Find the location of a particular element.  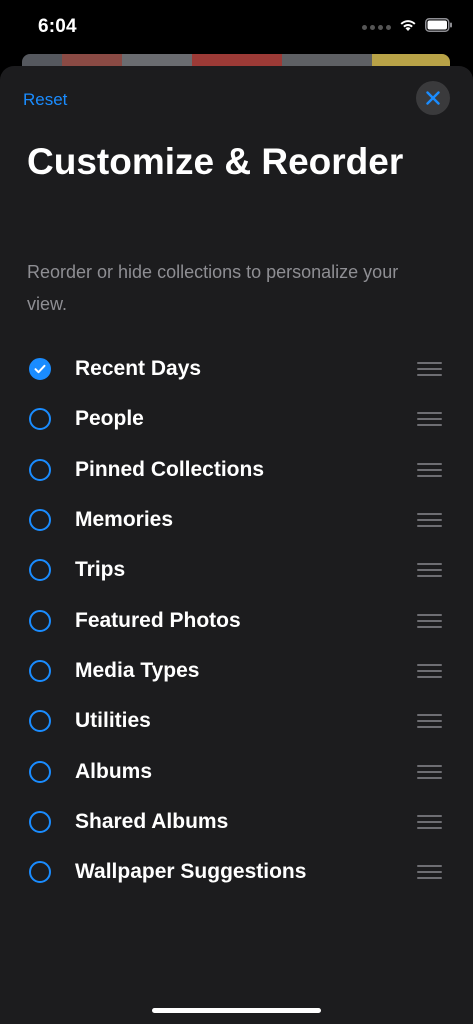

signal-icon is located at coordinates (376, 27).